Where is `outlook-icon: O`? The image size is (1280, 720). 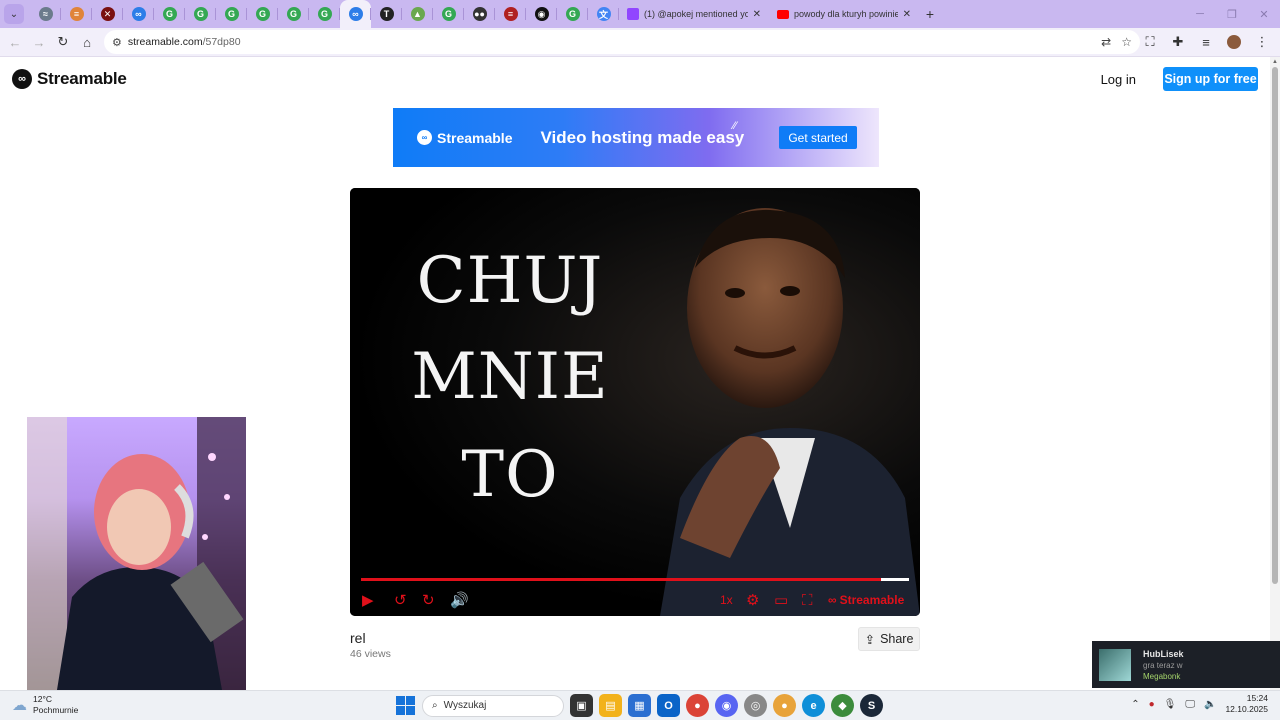
outlook-icon: O is located at coordinates (668, 705).